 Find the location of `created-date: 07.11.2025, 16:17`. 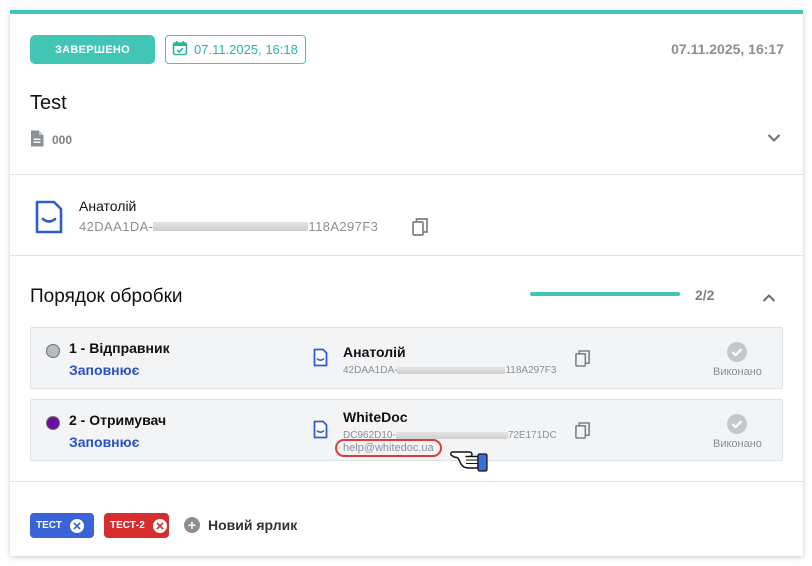

created-date: 07.11.2025, 16:17 is located at coordinates (727, 49).